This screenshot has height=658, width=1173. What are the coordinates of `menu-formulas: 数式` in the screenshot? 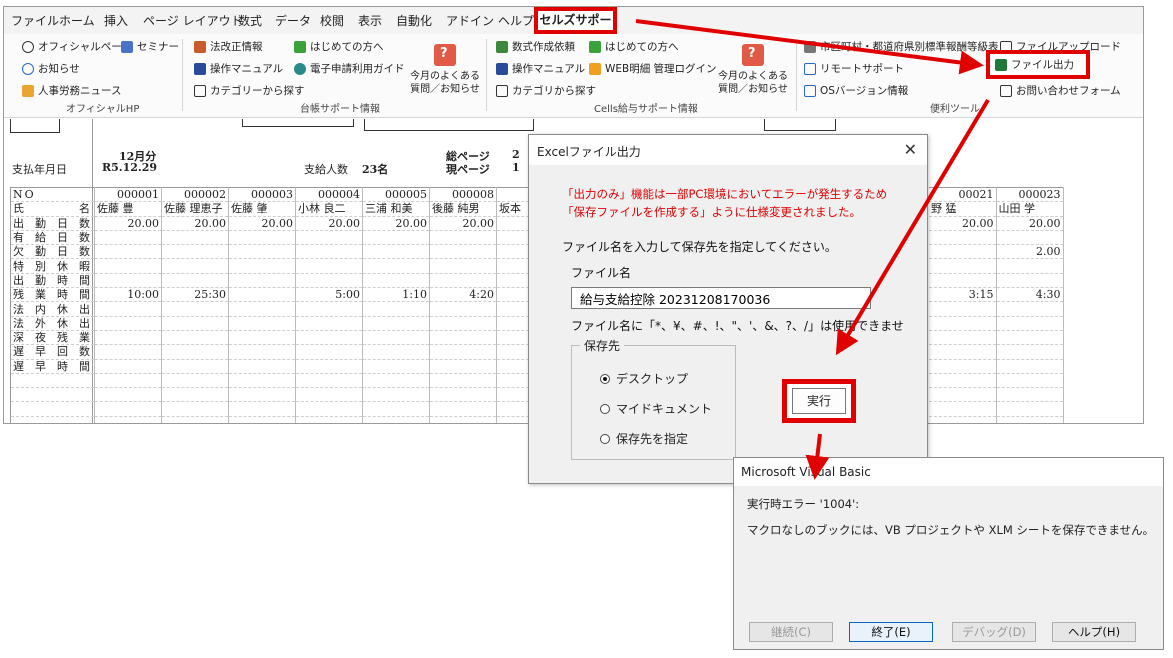 It's located at (250, 20).